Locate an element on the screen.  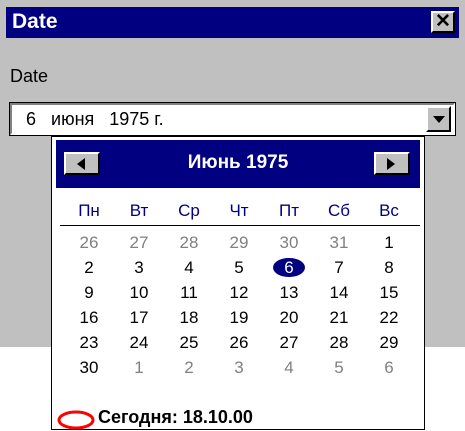
title-bar: Date ✕ is located at coordinates (232, 22).